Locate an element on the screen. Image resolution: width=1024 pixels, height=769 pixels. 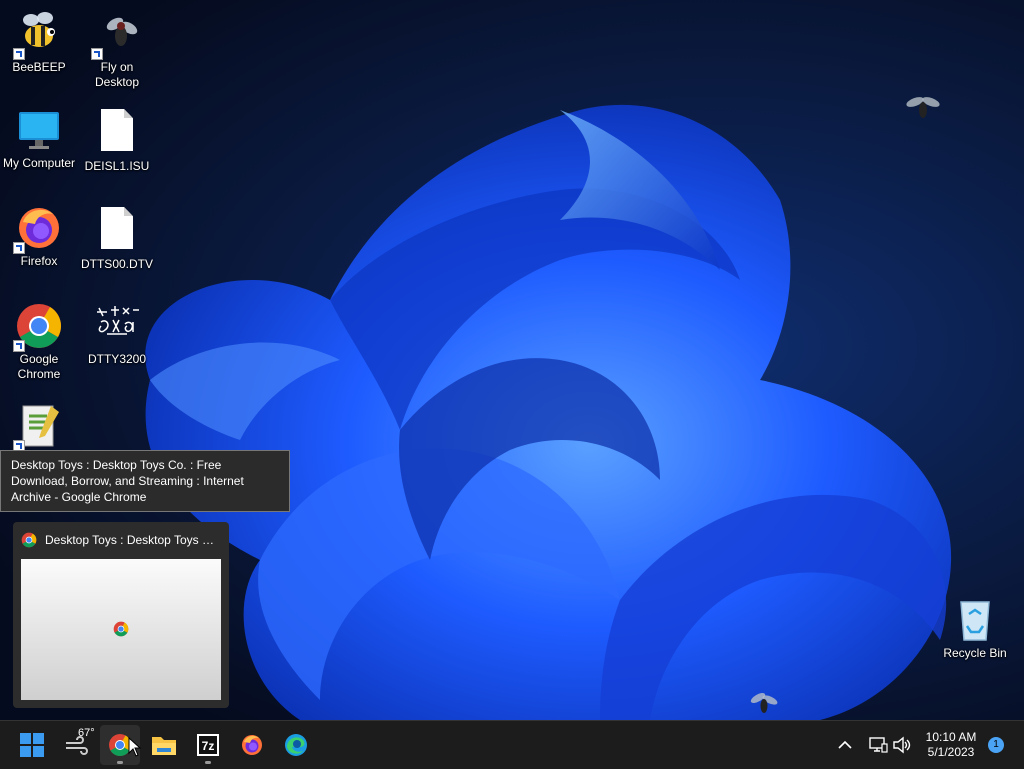
desktop-icon-label: Google Chrome is located at coordinates (39, 366).